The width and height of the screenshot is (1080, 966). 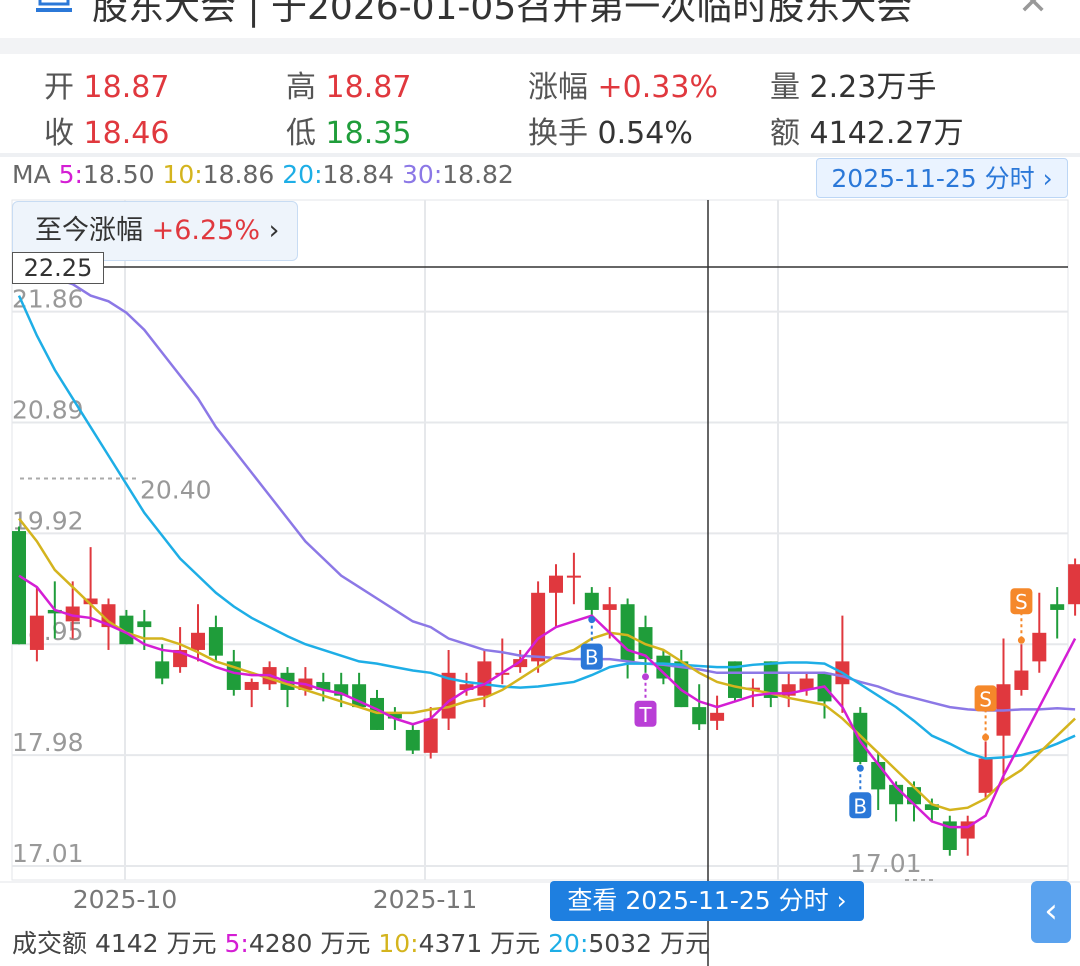 I want to click on chevron-left-icon: ‹, so click(x=1051, y=911).